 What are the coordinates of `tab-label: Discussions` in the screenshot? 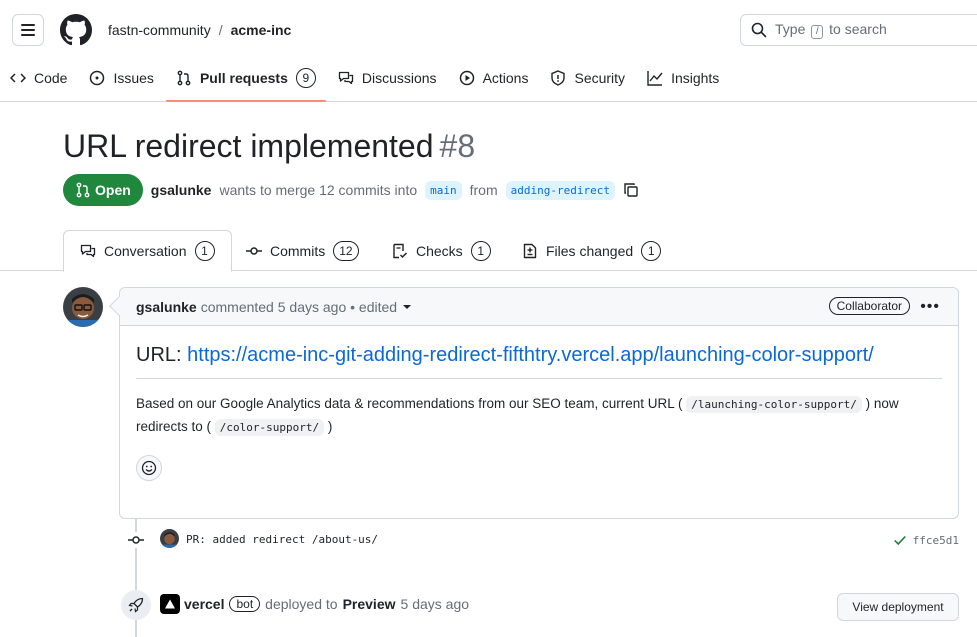 It's located at (399, 78).